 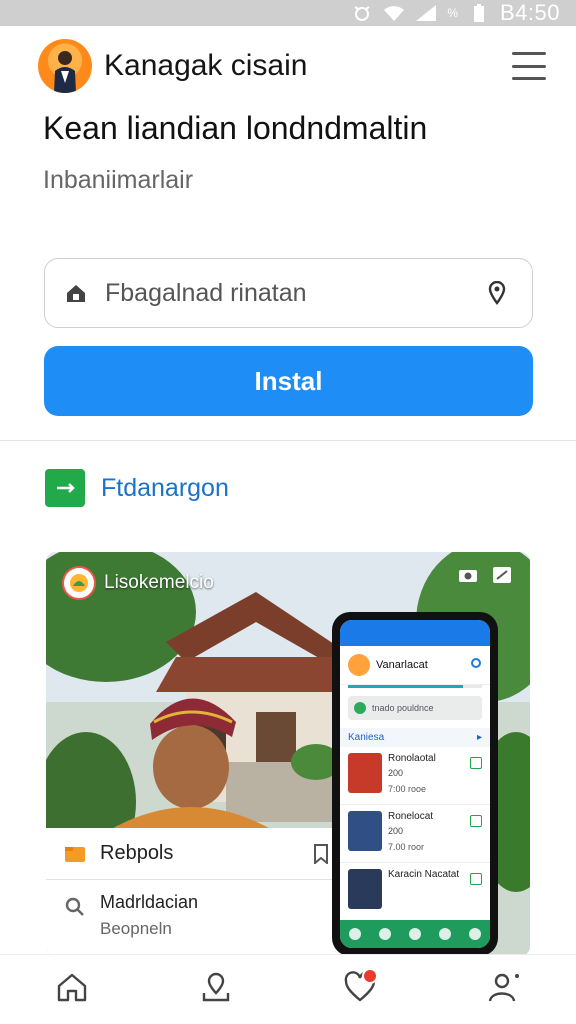 I want to click on profile-icon, so click(x=504, y=989).